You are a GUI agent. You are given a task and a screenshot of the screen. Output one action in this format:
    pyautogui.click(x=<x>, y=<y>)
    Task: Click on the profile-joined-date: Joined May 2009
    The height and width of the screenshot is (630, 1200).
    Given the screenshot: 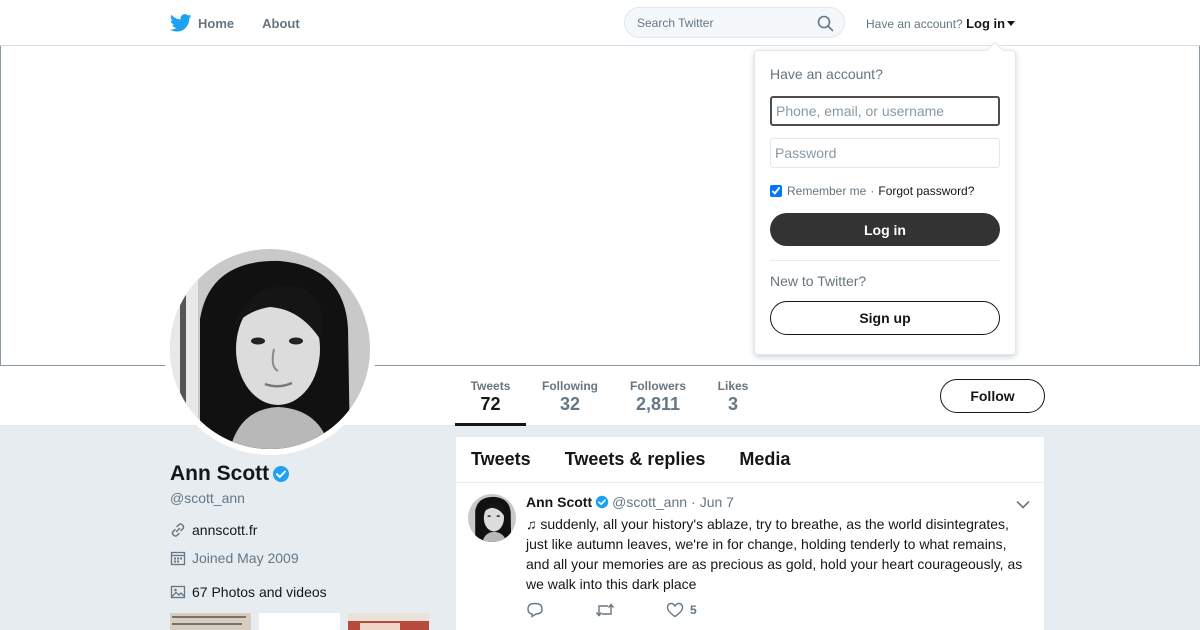 What is the action you would take?
    pyautogui.click(x=245, y=558)
    